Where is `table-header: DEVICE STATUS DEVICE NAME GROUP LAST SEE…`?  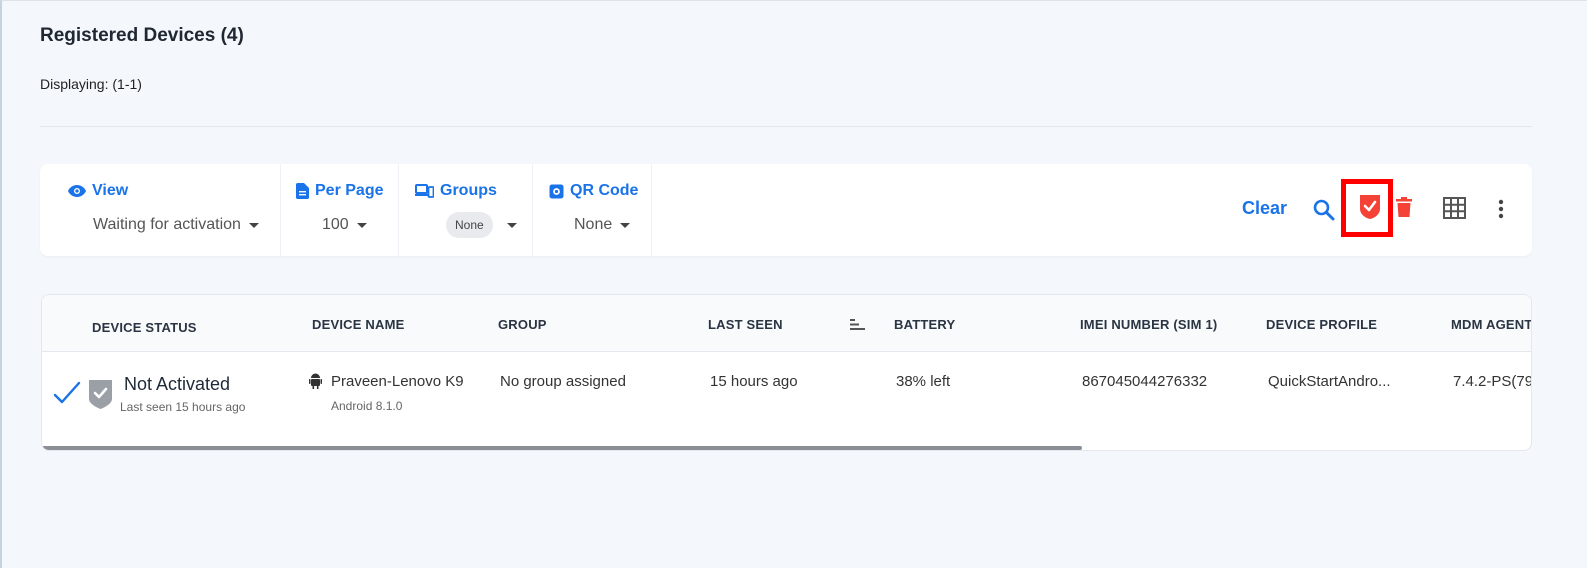 table-header: DEVICE STATUS DEVICE NAME GROUP LAST SEE… is located at coordinates (786, 323).